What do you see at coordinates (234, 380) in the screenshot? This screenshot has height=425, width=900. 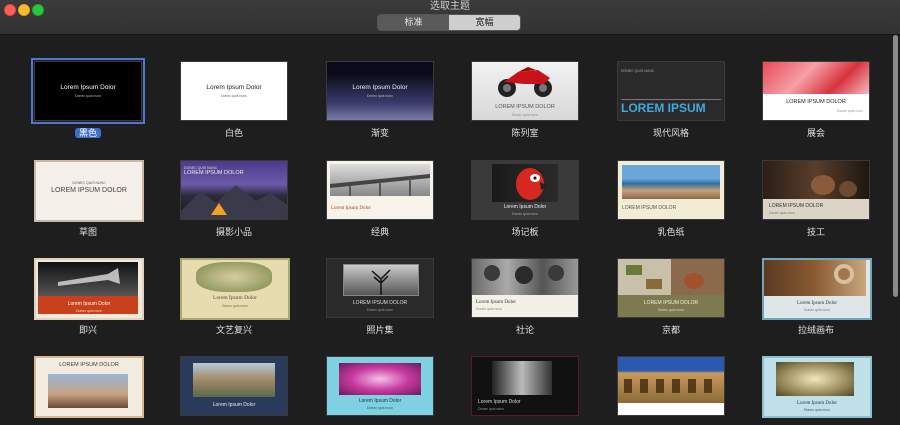 I see `village-image` at bounding box center [234, 380].